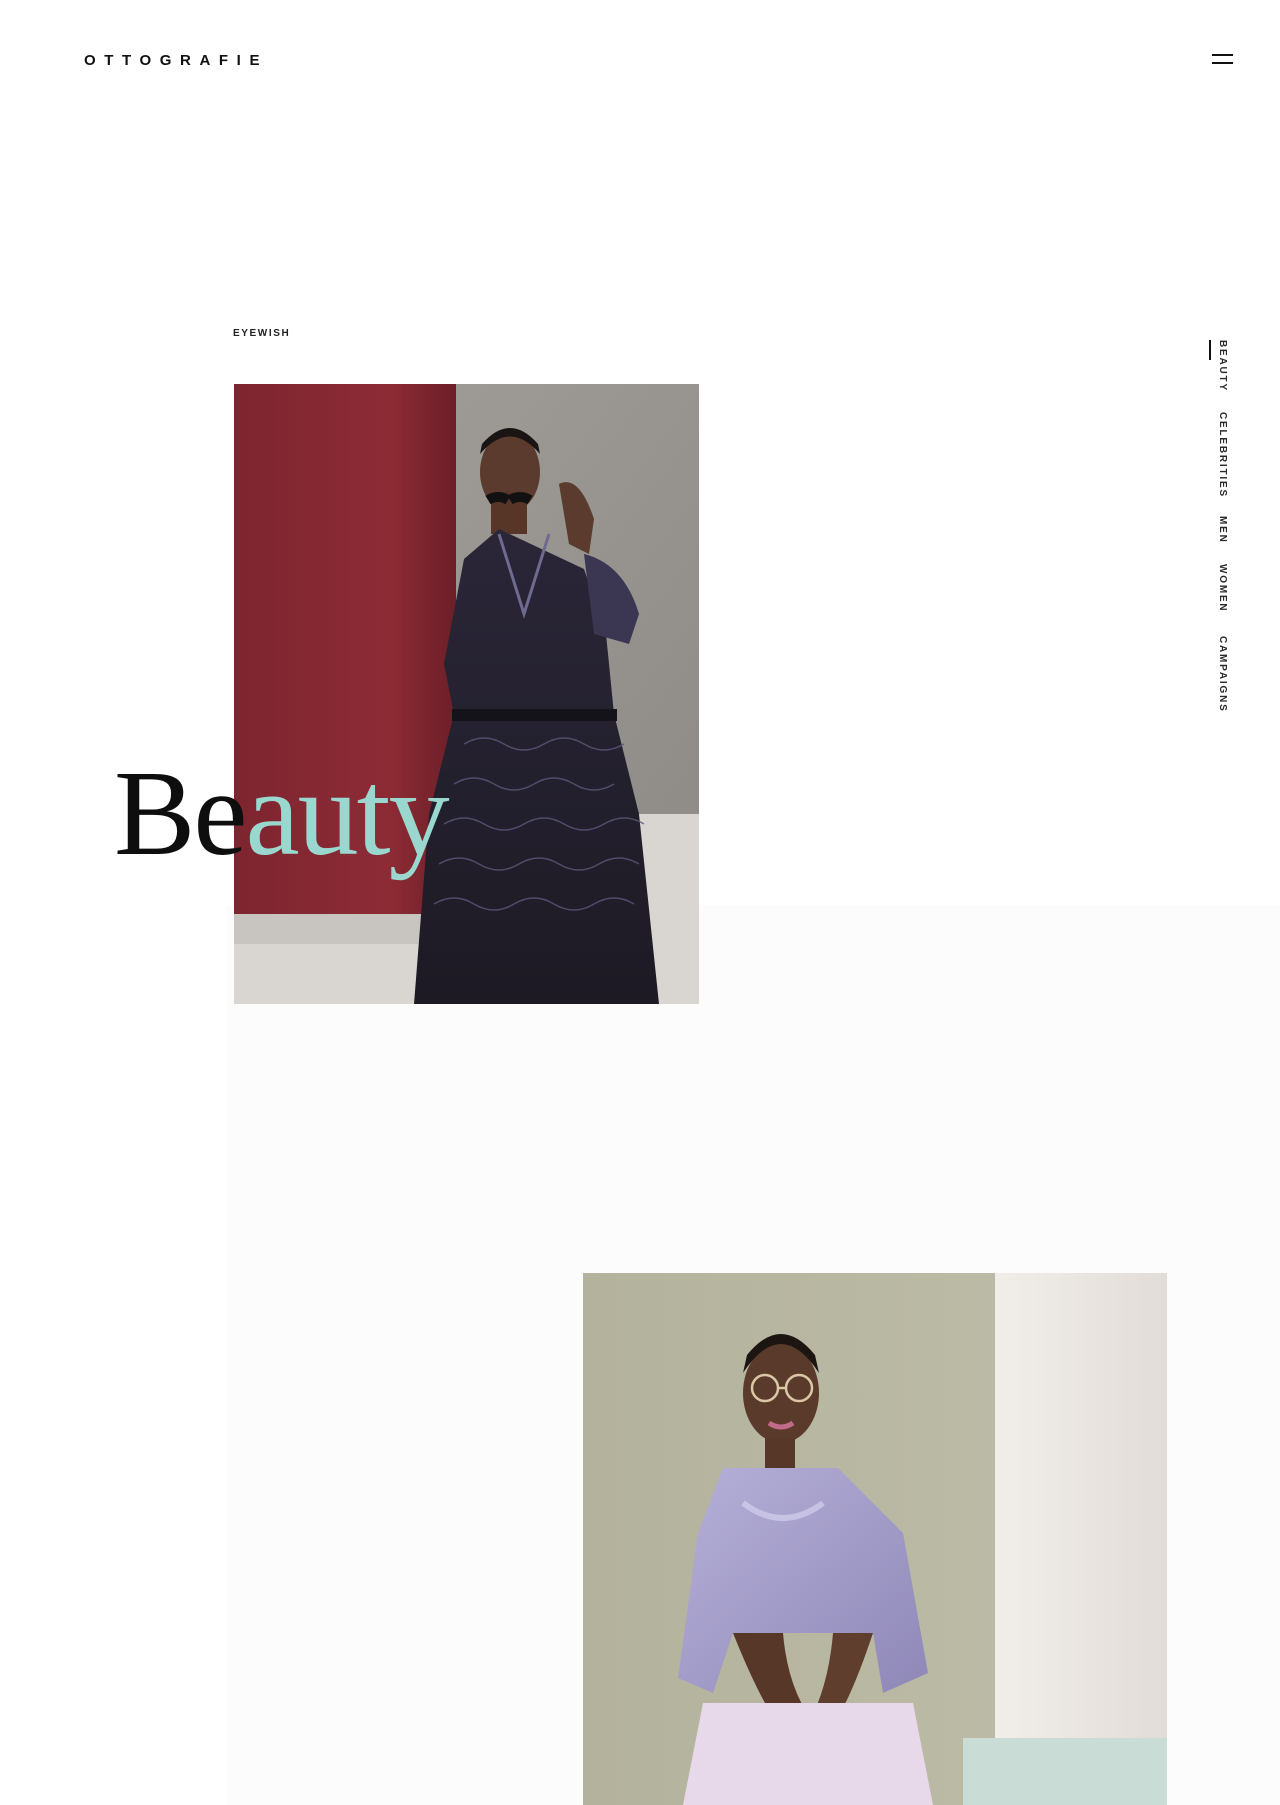 This screenshot has width=1280, height=1805. I want to click on active-indicator, so click(1210, 350).